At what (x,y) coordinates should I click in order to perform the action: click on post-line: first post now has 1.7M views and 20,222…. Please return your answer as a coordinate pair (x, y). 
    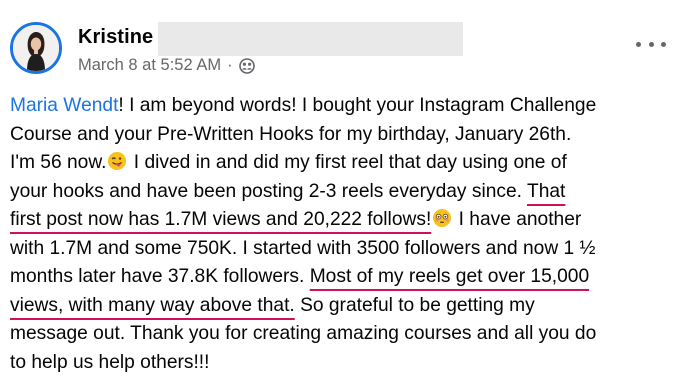
    Looking at the image, I should click on (342, 220).